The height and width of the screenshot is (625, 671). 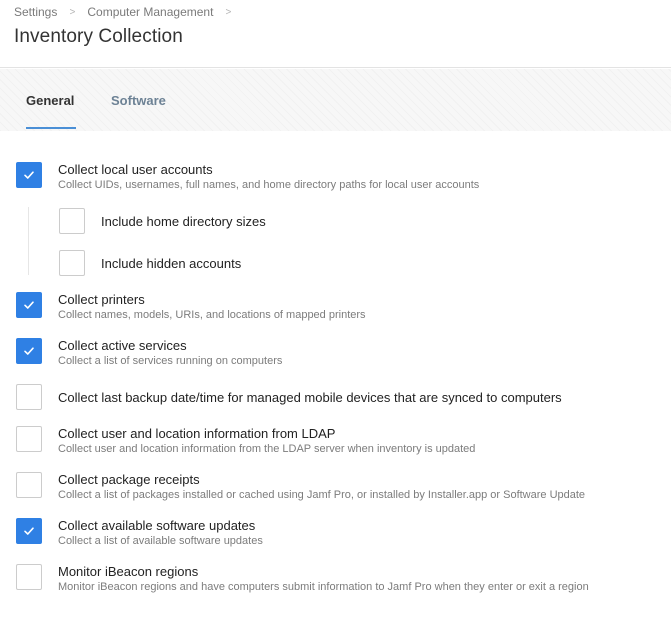 I want to click on tabs-bar: General Software, so click(x=335, y=100).